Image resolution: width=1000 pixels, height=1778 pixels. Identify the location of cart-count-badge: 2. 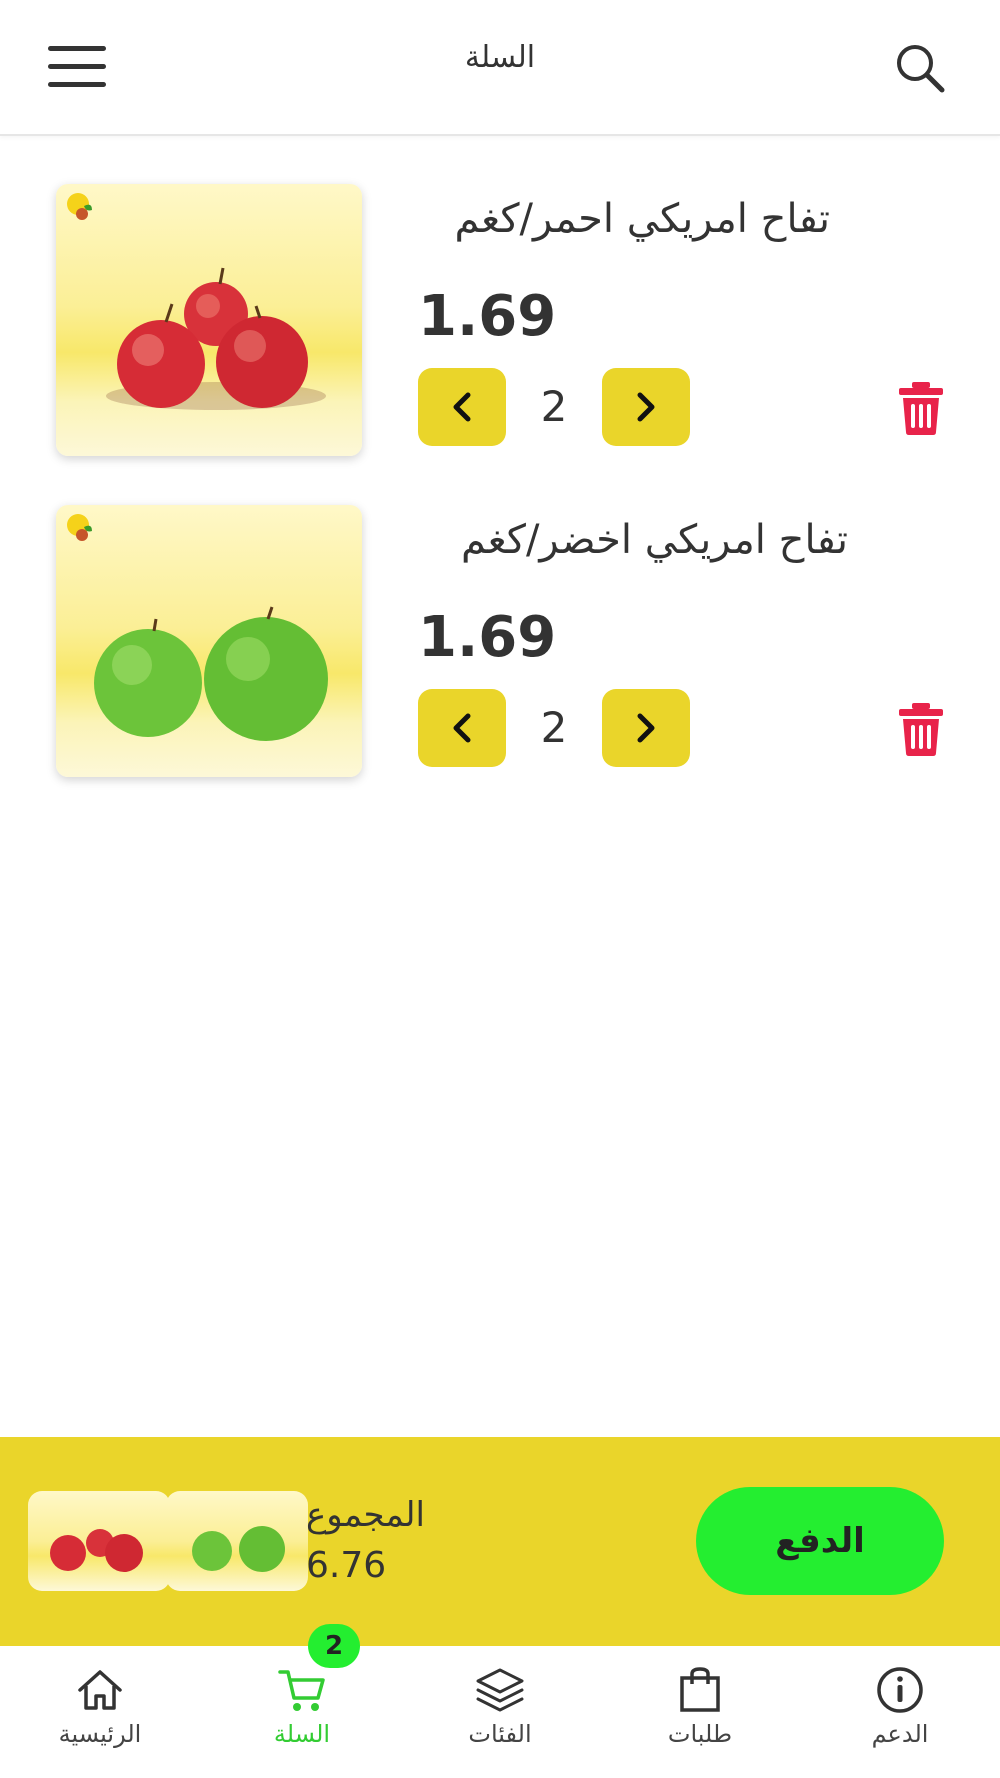
(334, 1646).